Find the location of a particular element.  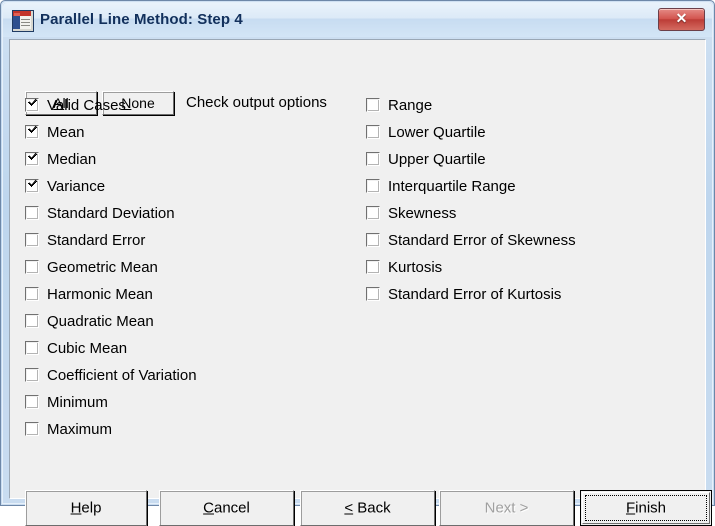

help-button-rest: elp is located at coordinates (91, 508).